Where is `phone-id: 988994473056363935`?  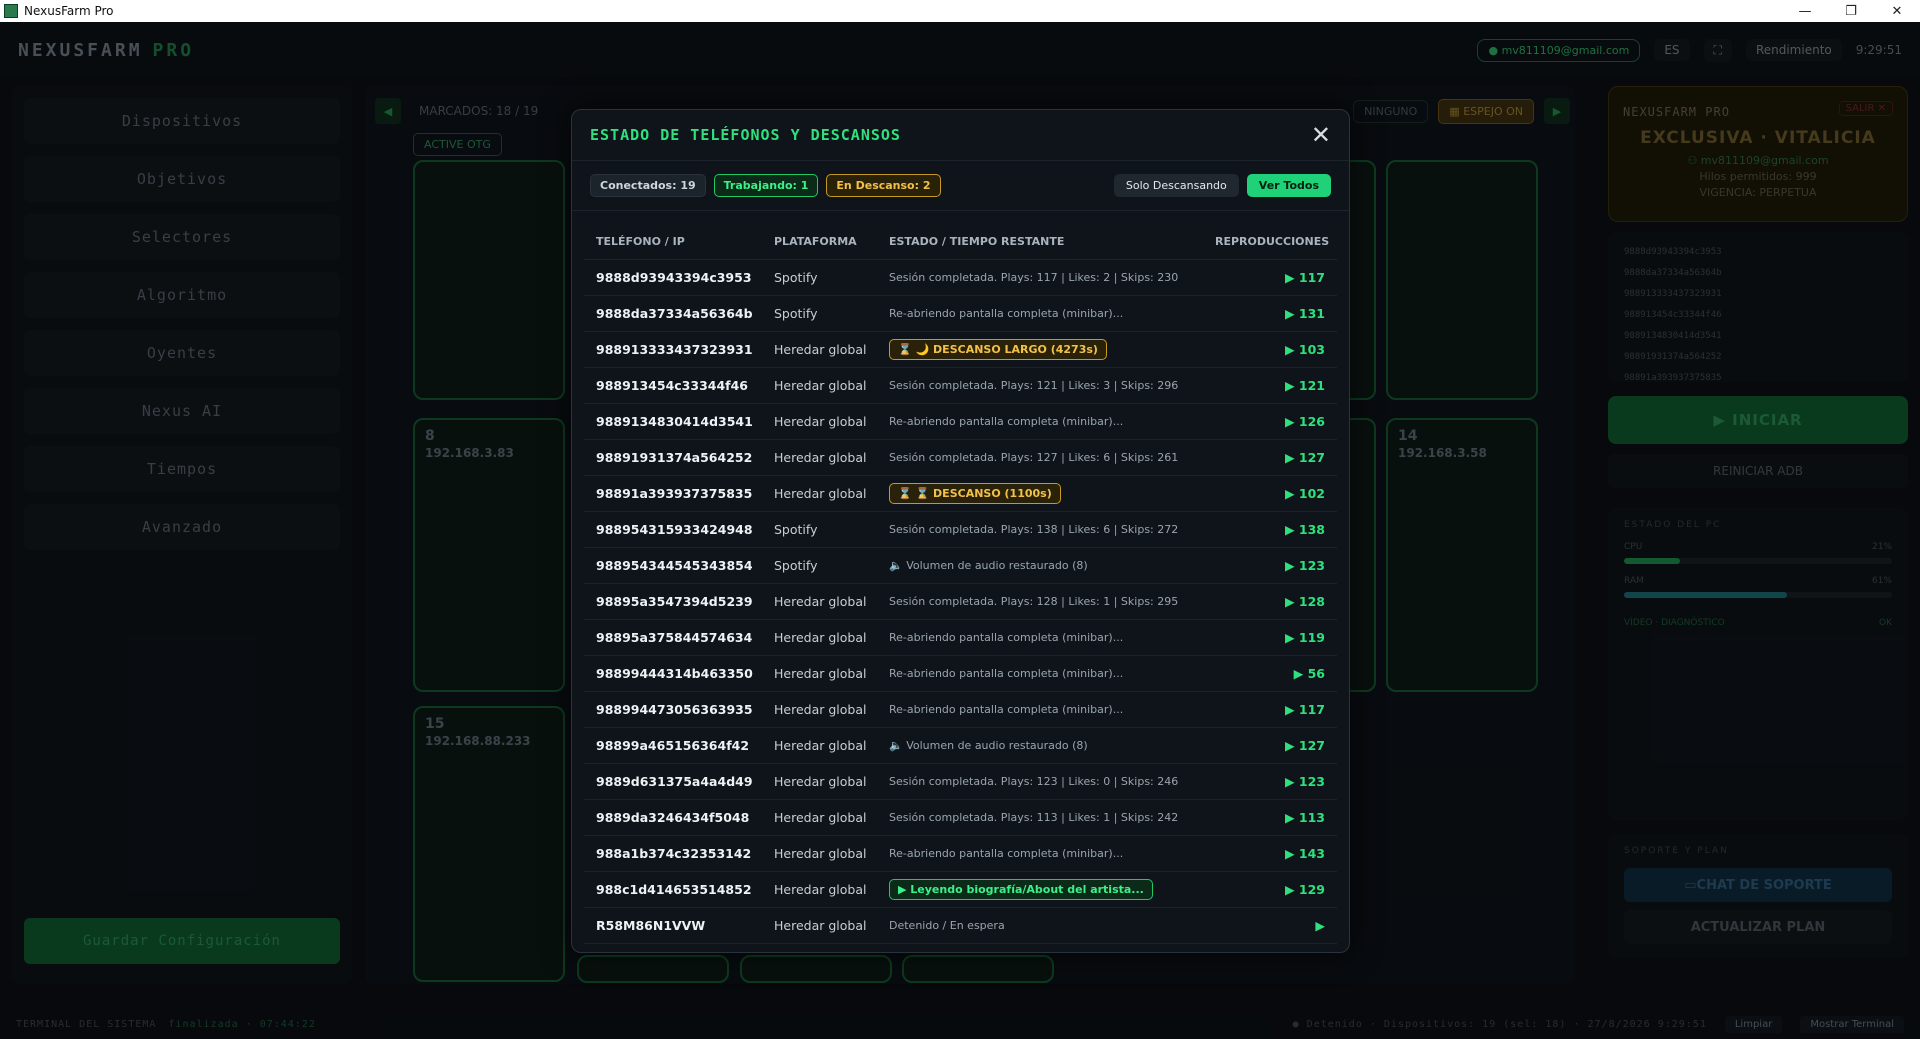 phone-id: 988994473056363935 is located at coordinates (674, 709).